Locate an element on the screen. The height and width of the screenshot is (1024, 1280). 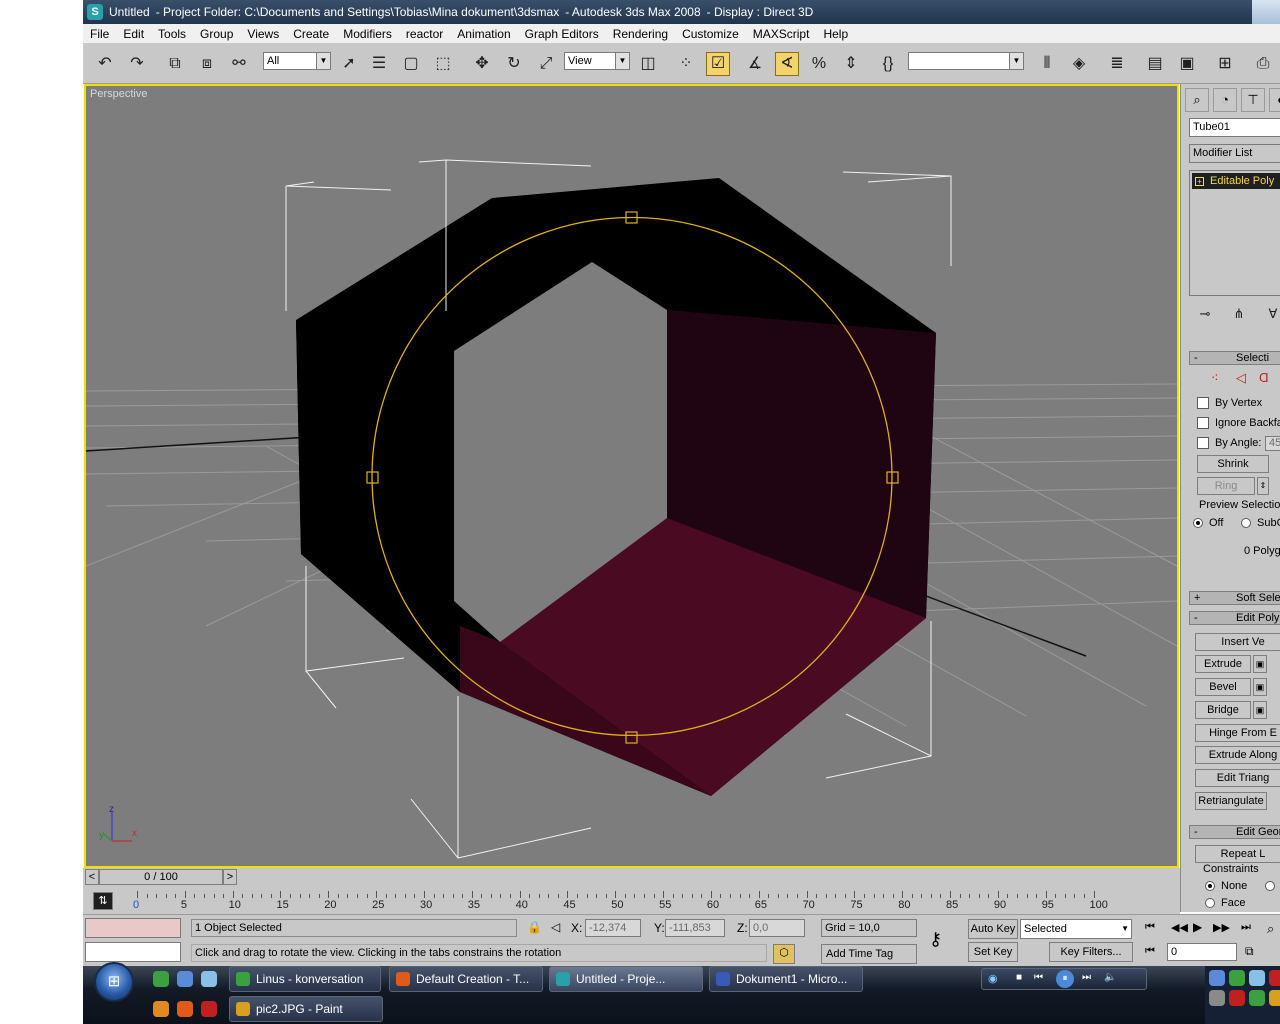
menu-modifiers: Modifiers is located at coordinates (367, 34).